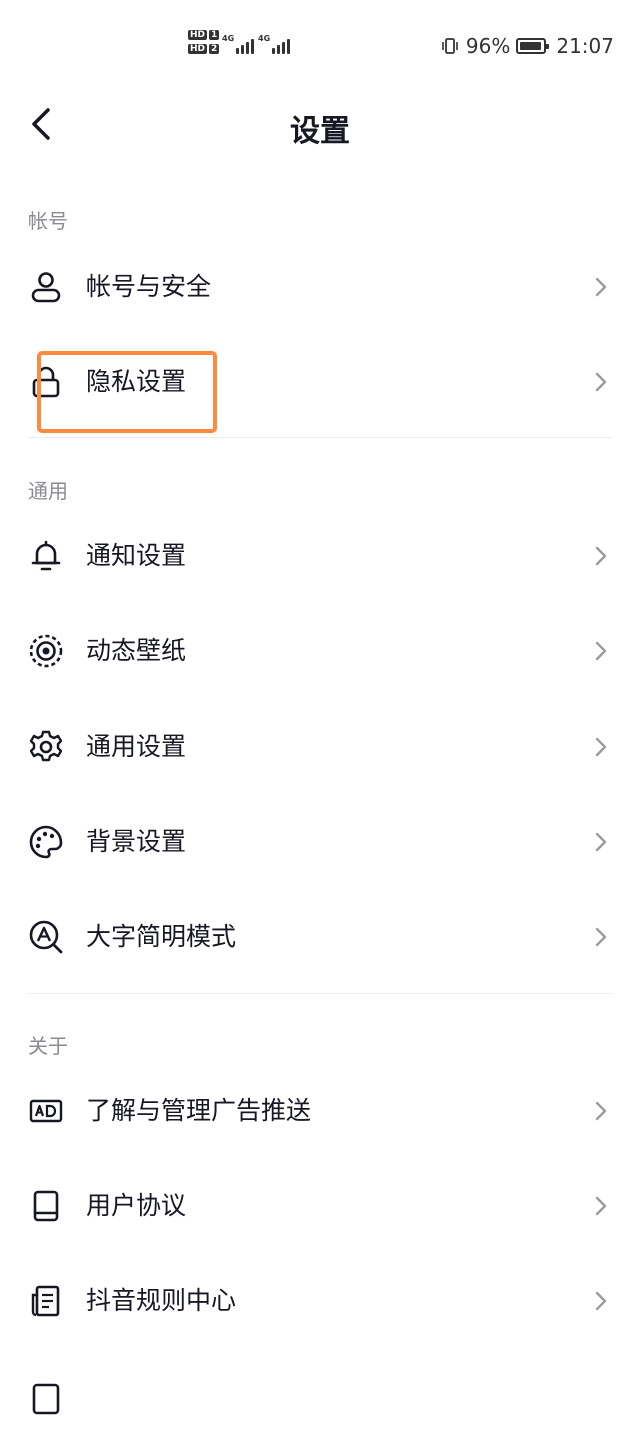  Describe the element at coordinates (320, 1206) in the screenshot. I see `user-agreement-row: 用户协议` at that location.